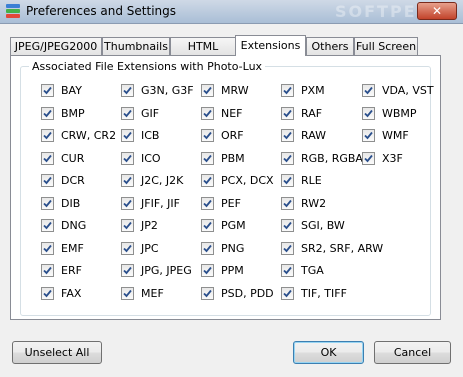  Describe the element at coordinates (73, 113) in the screenshot. I see `extension-label: BMP` at that location.